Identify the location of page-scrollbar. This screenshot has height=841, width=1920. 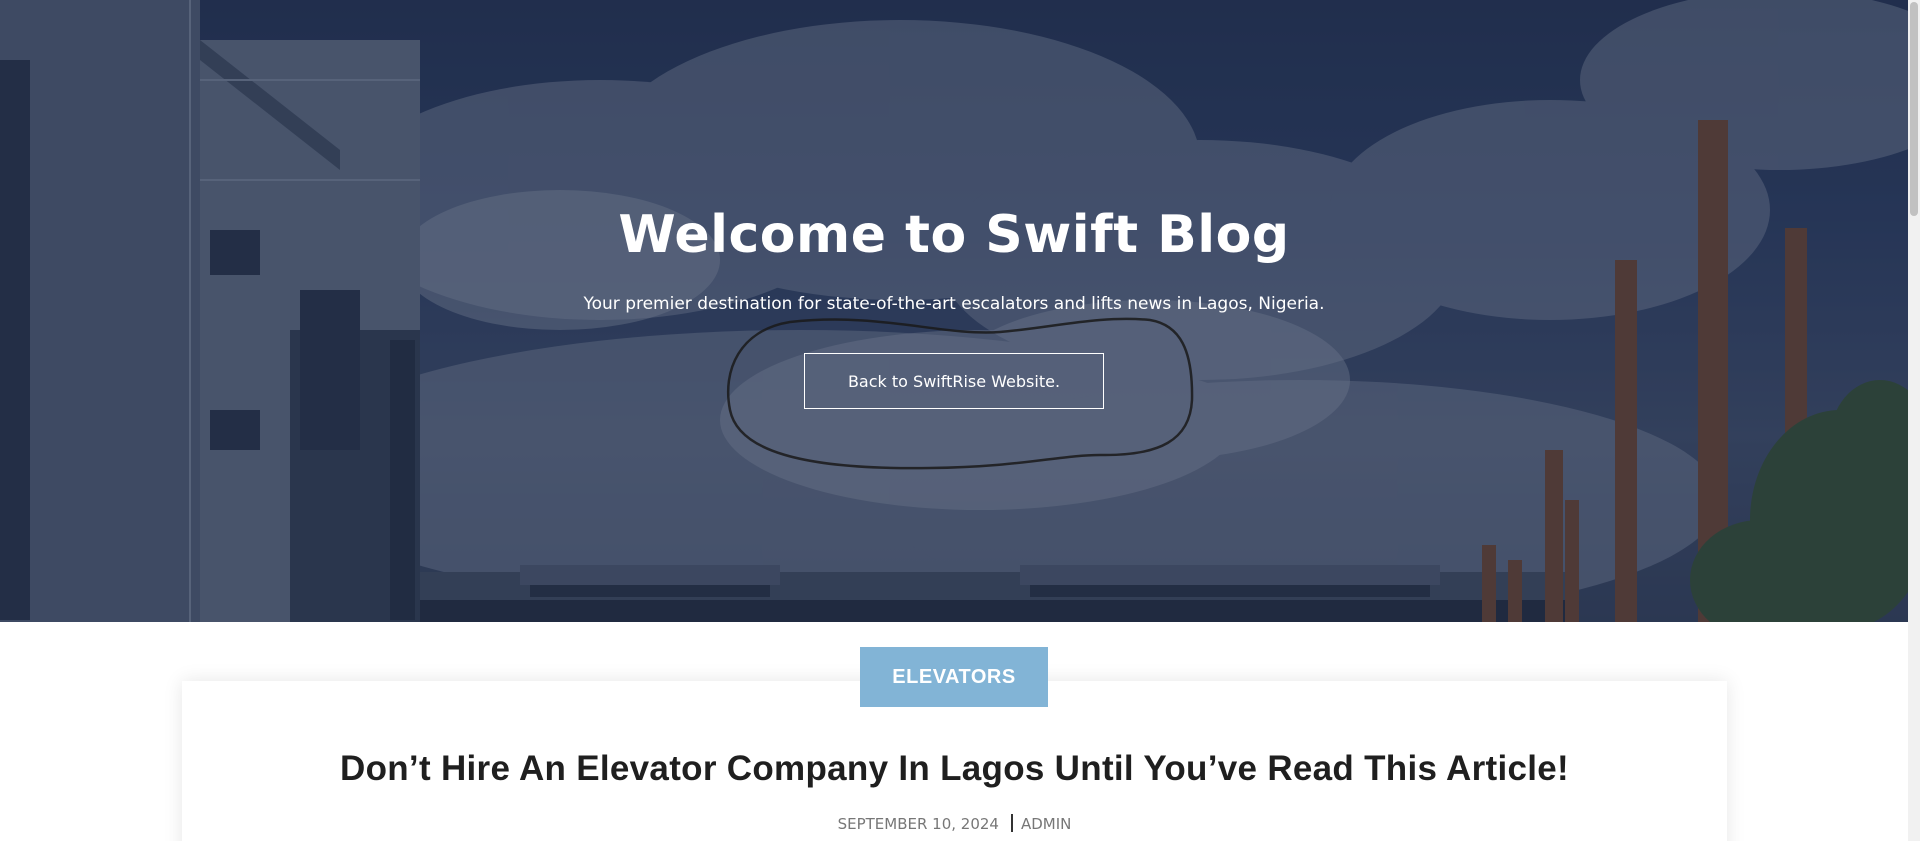
(1914, 420).